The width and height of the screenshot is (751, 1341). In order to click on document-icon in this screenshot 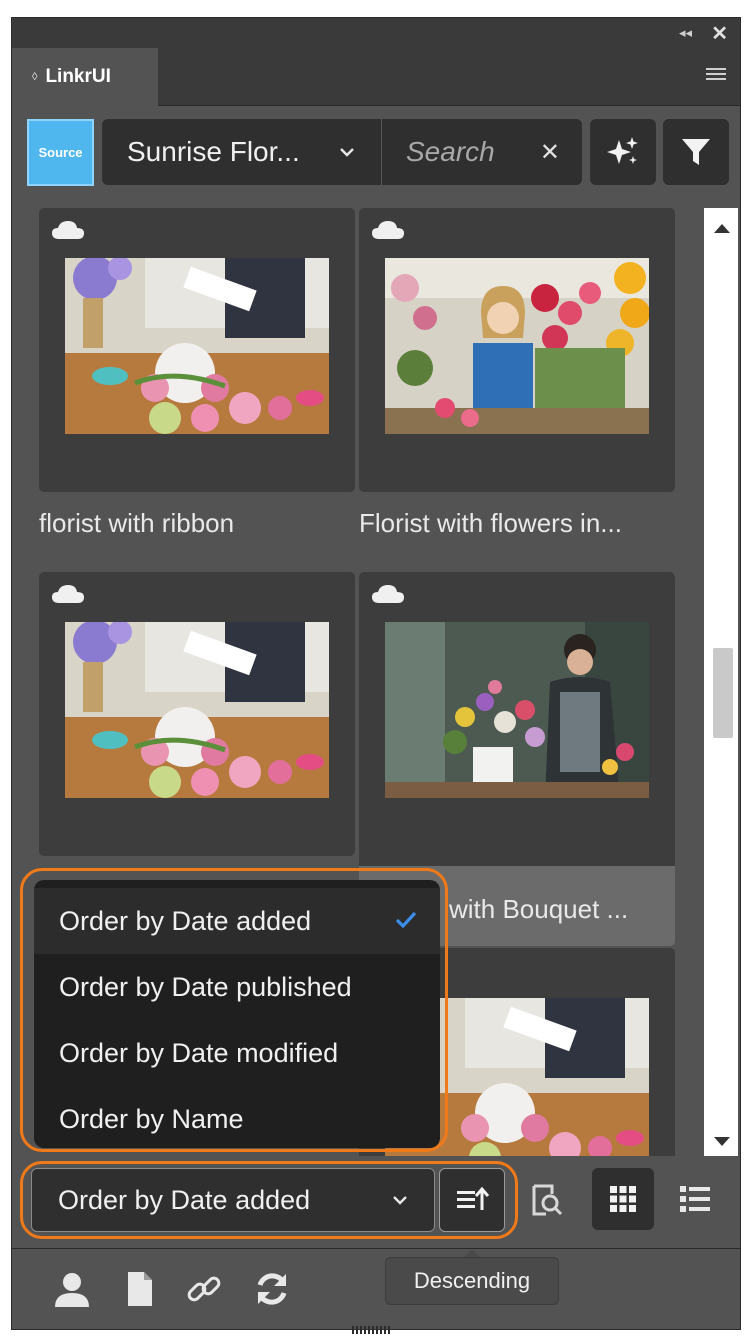, I will do `click(140, 1289)`.